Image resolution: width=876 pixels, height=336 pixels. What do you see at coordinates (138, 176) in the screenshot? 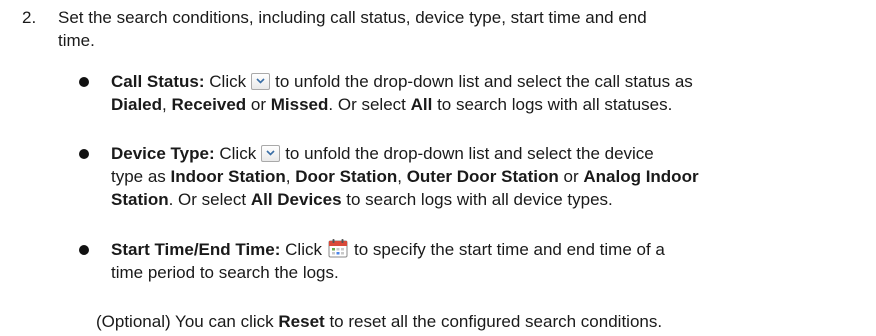
I see `text: type as` at bounding box center [138, 176].